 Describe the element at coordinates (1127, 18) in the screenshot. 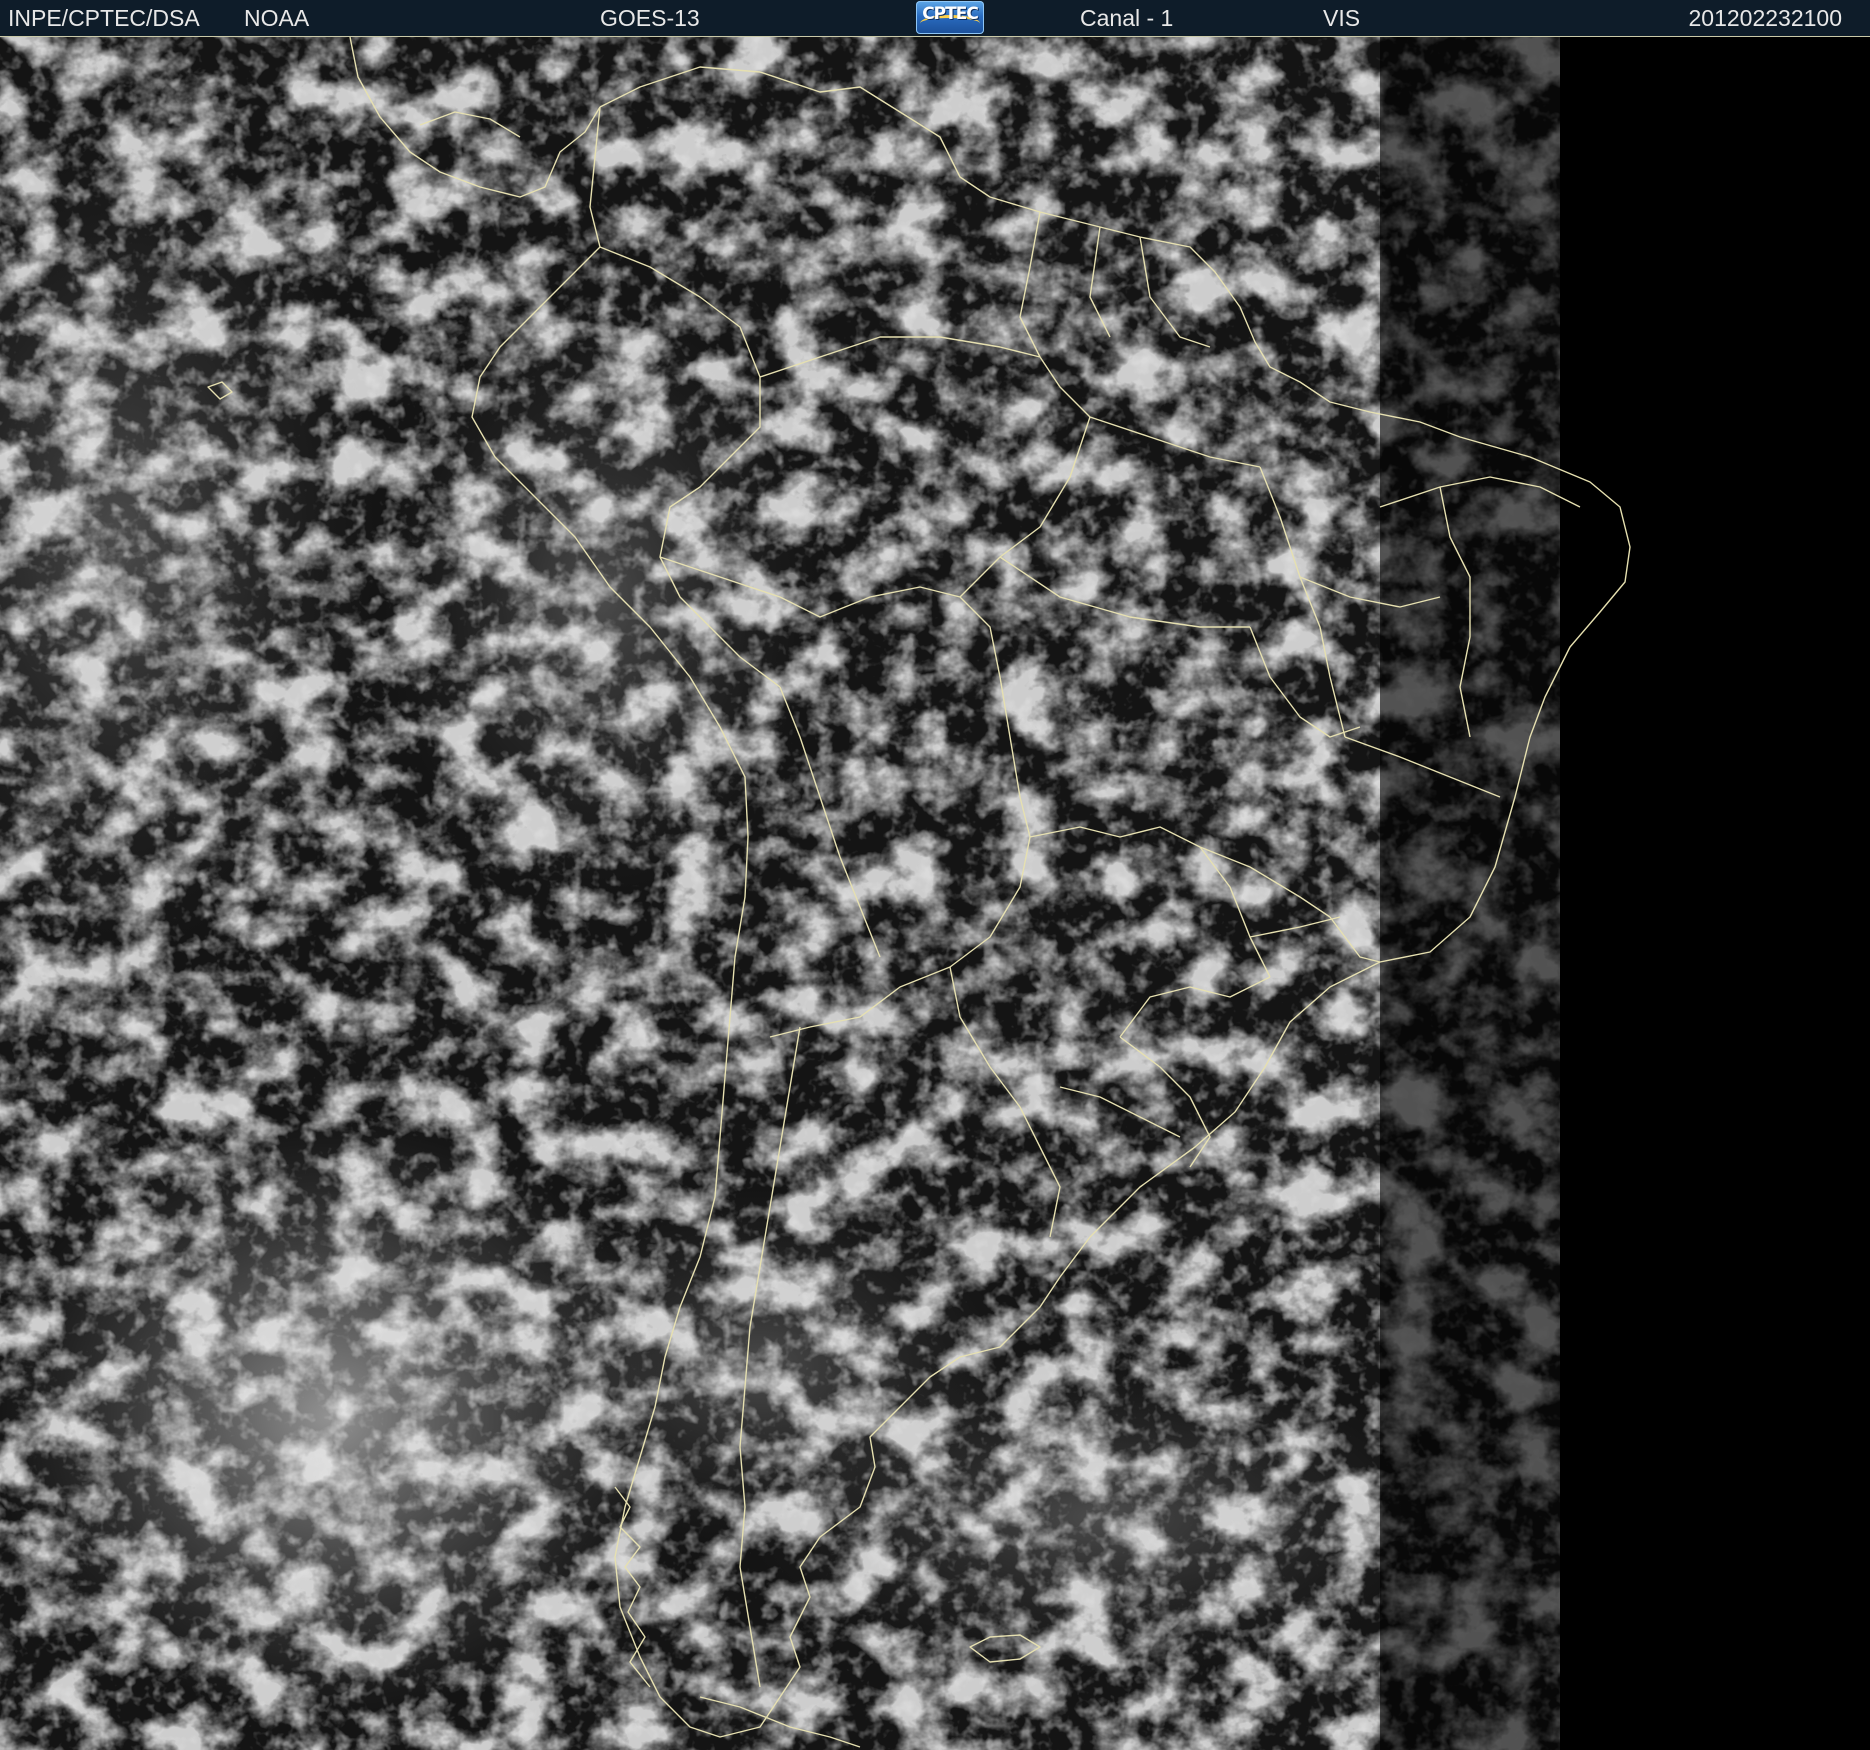

I see `channel-label: Canal - 1` at that location.